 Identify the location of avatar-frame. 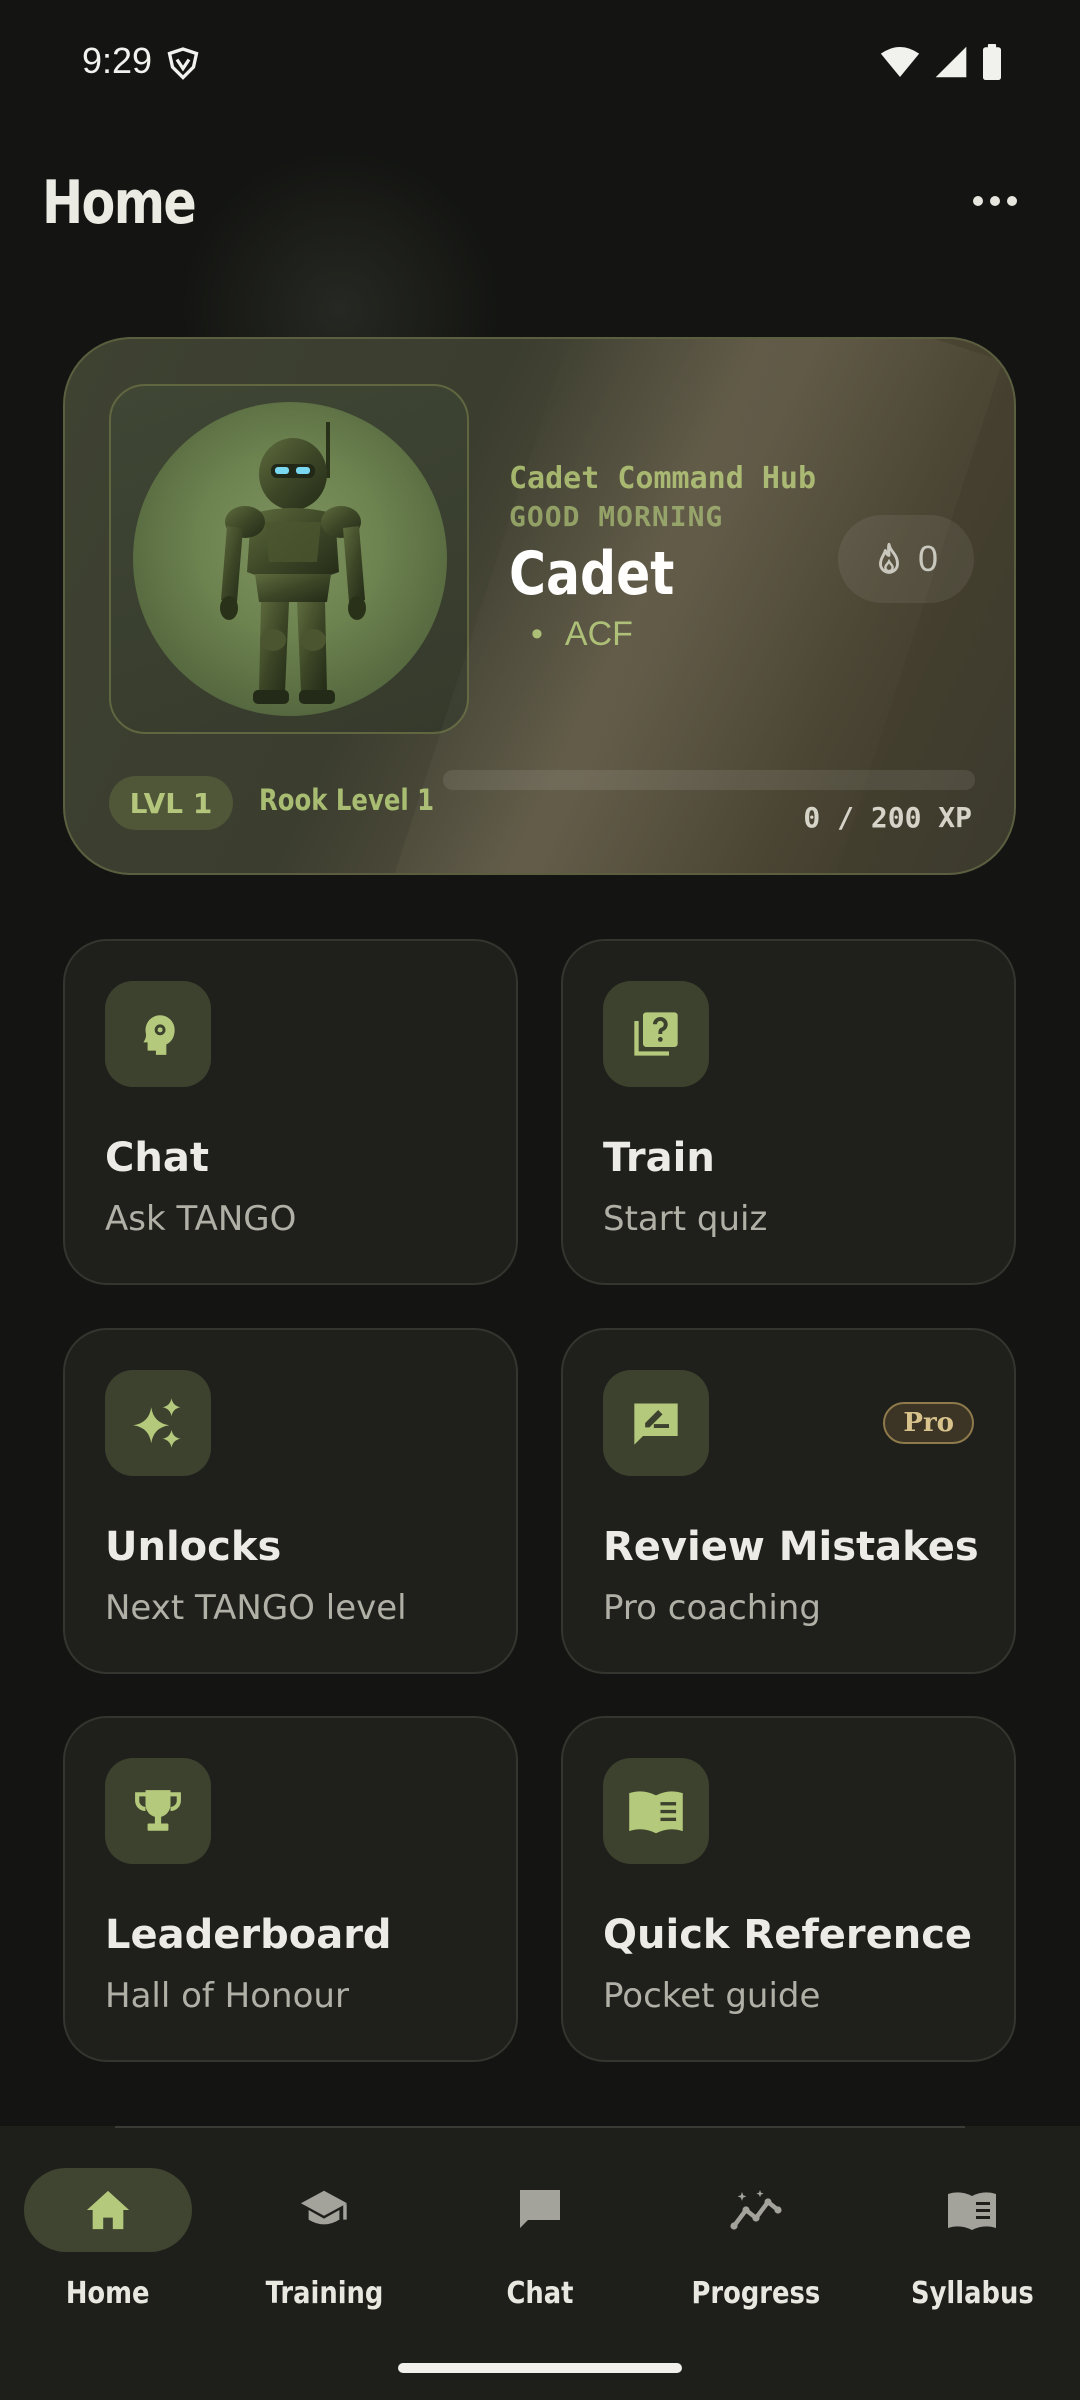
(289, 559).